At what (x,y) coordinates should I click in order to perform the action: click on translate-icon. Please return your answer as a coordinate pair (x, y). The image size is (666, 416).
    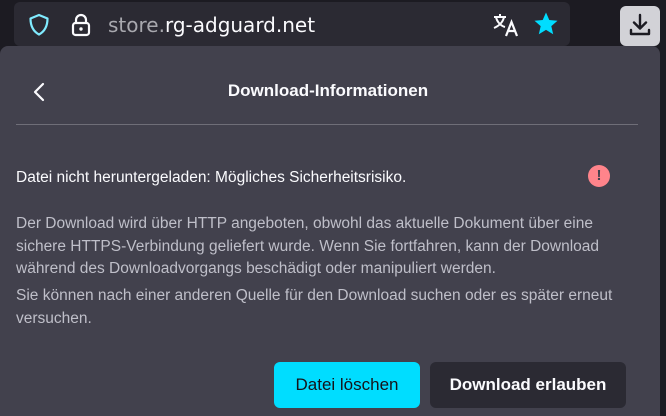
    Looking at the image, I should click on (506, 25).